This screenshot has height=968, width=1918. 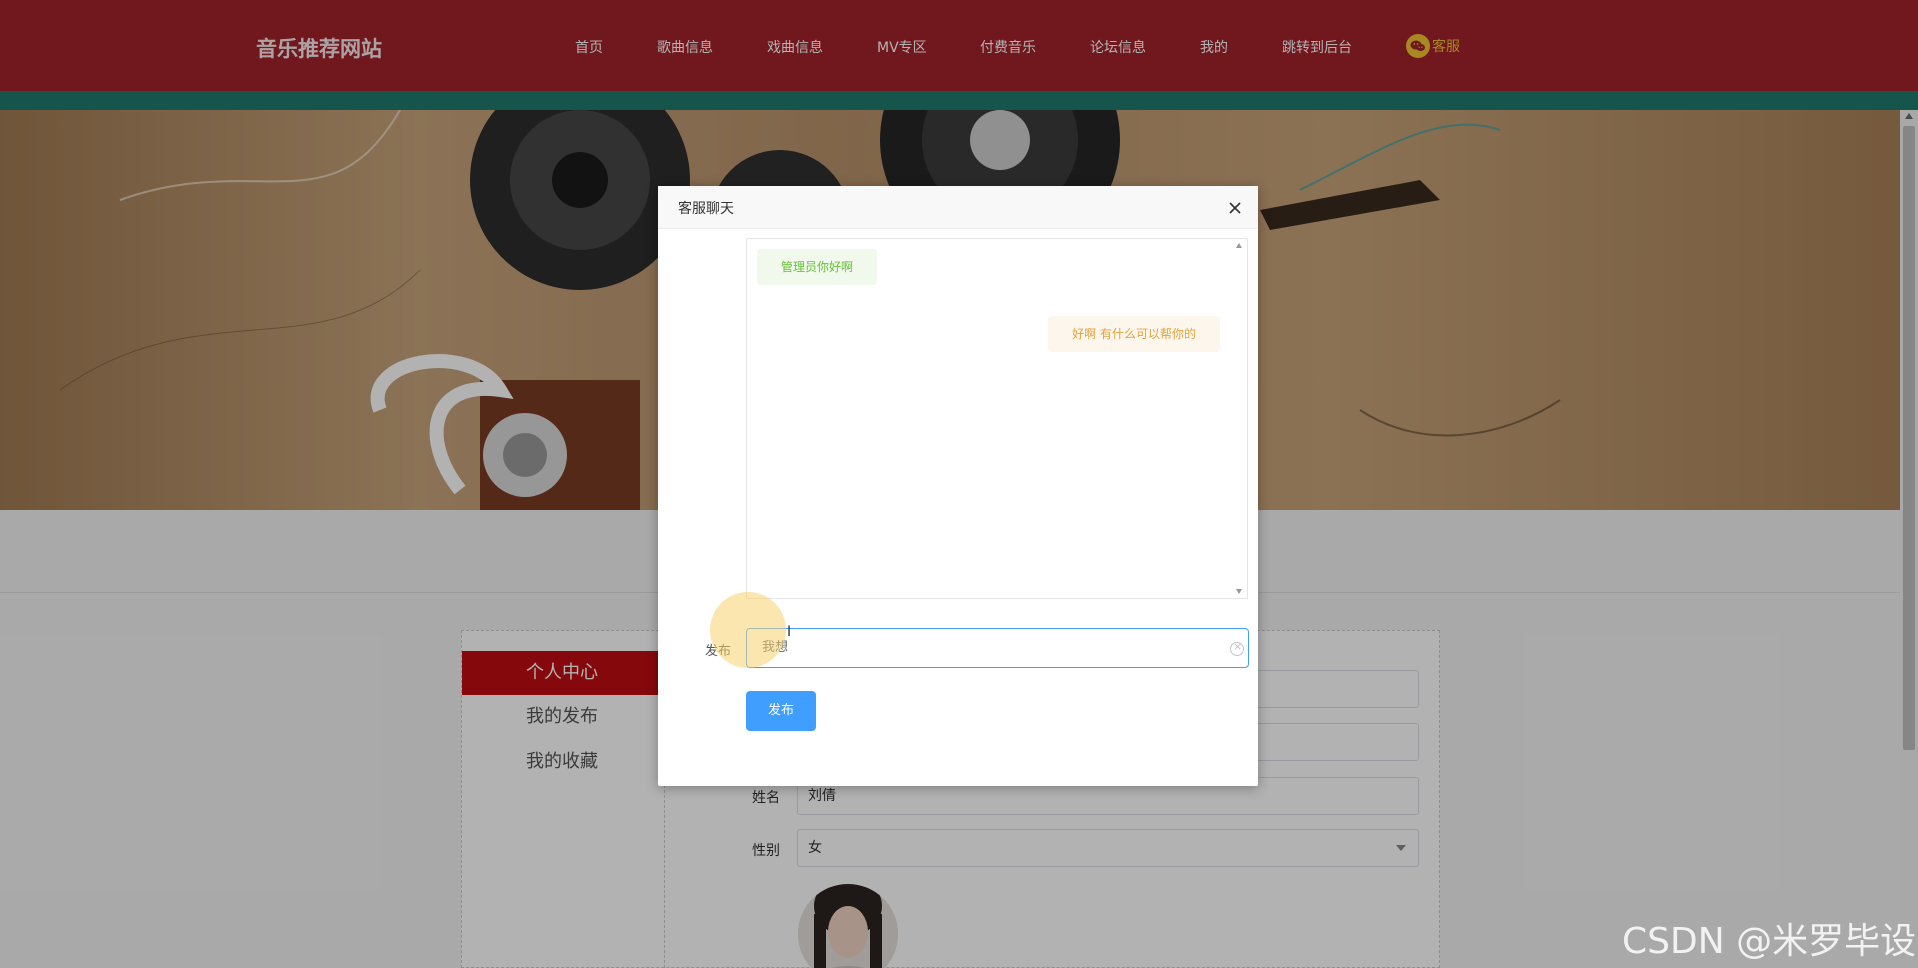 What do you see at coordinates (997, 648) in the screenshot?
I see `message-input: 我想` at bounding box center [997, 648].